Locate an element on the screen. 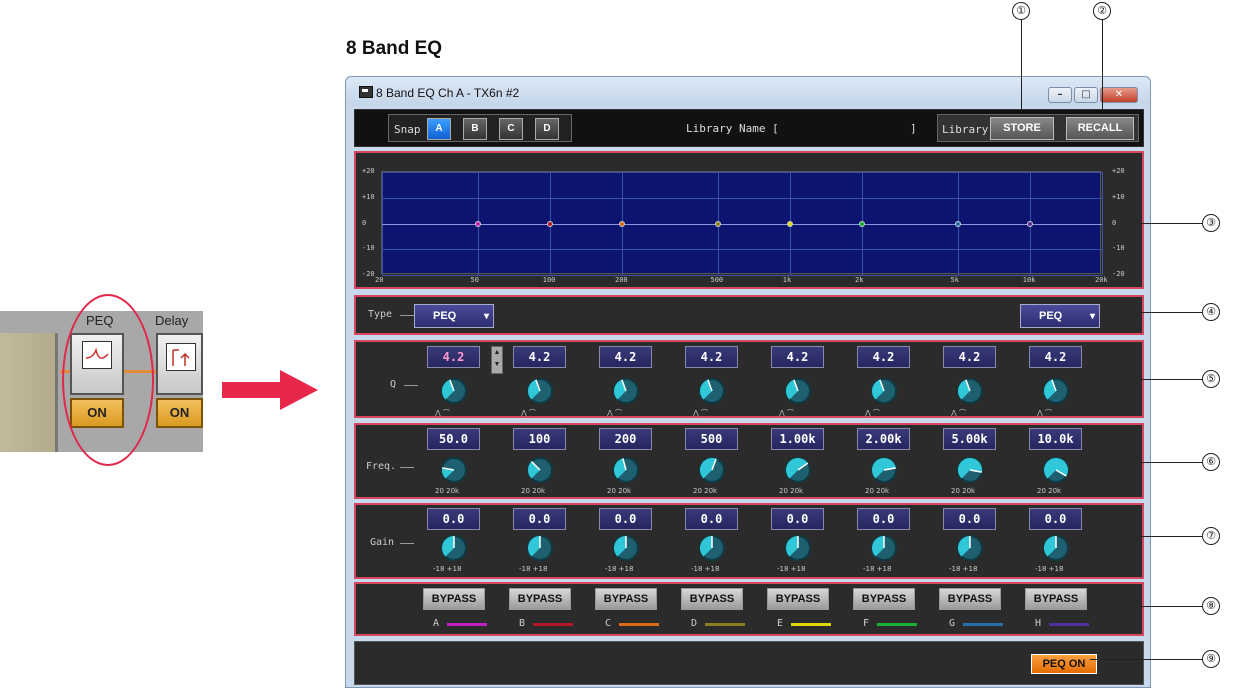 This screenshot has height=688, width=1237. x-tick: 5k is located at coordinates (954, 280).